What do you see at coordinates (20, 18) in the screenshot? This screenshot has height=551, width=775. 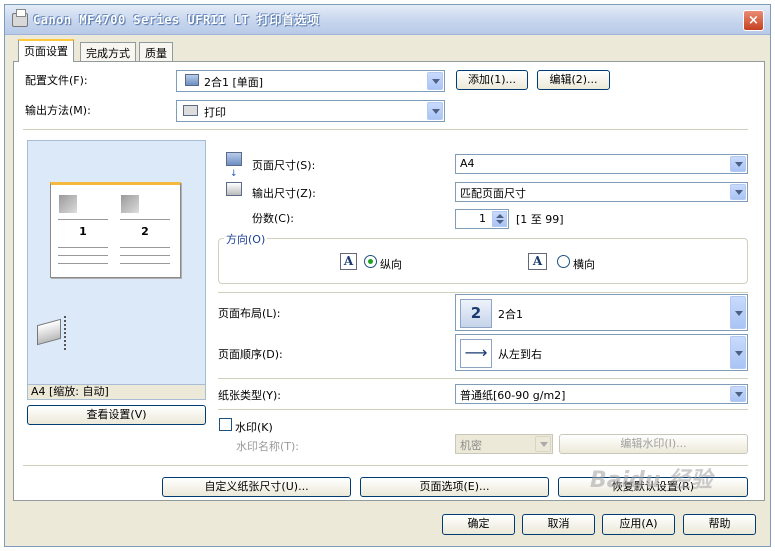 I see `printer-icon` at bounding box center [20, 18].